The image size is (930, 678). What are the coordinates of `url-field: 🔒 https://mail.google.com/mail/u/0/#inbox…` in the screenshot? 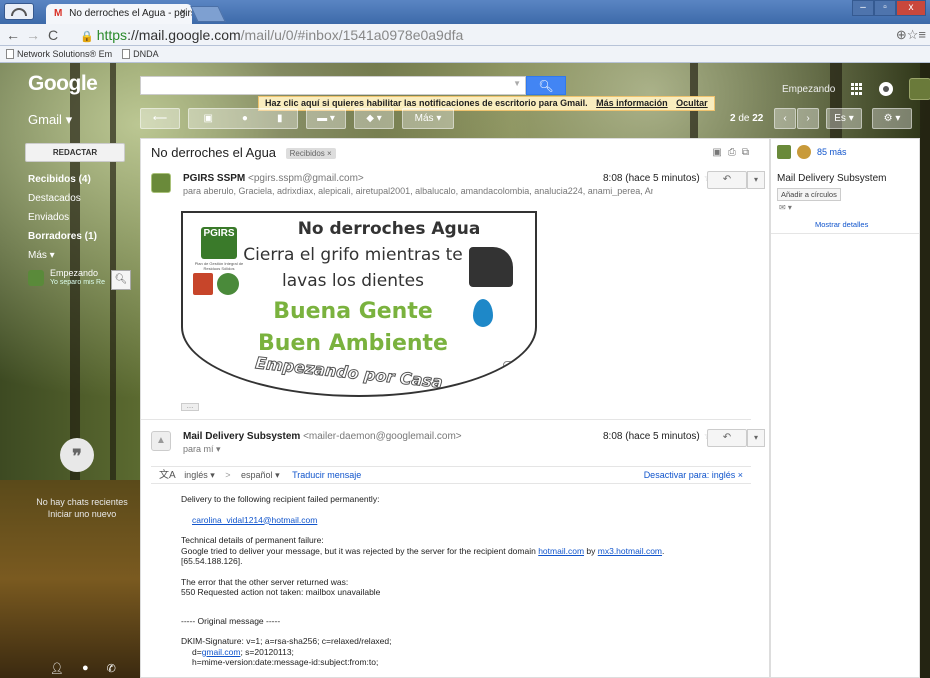 It's located at (490, 35).